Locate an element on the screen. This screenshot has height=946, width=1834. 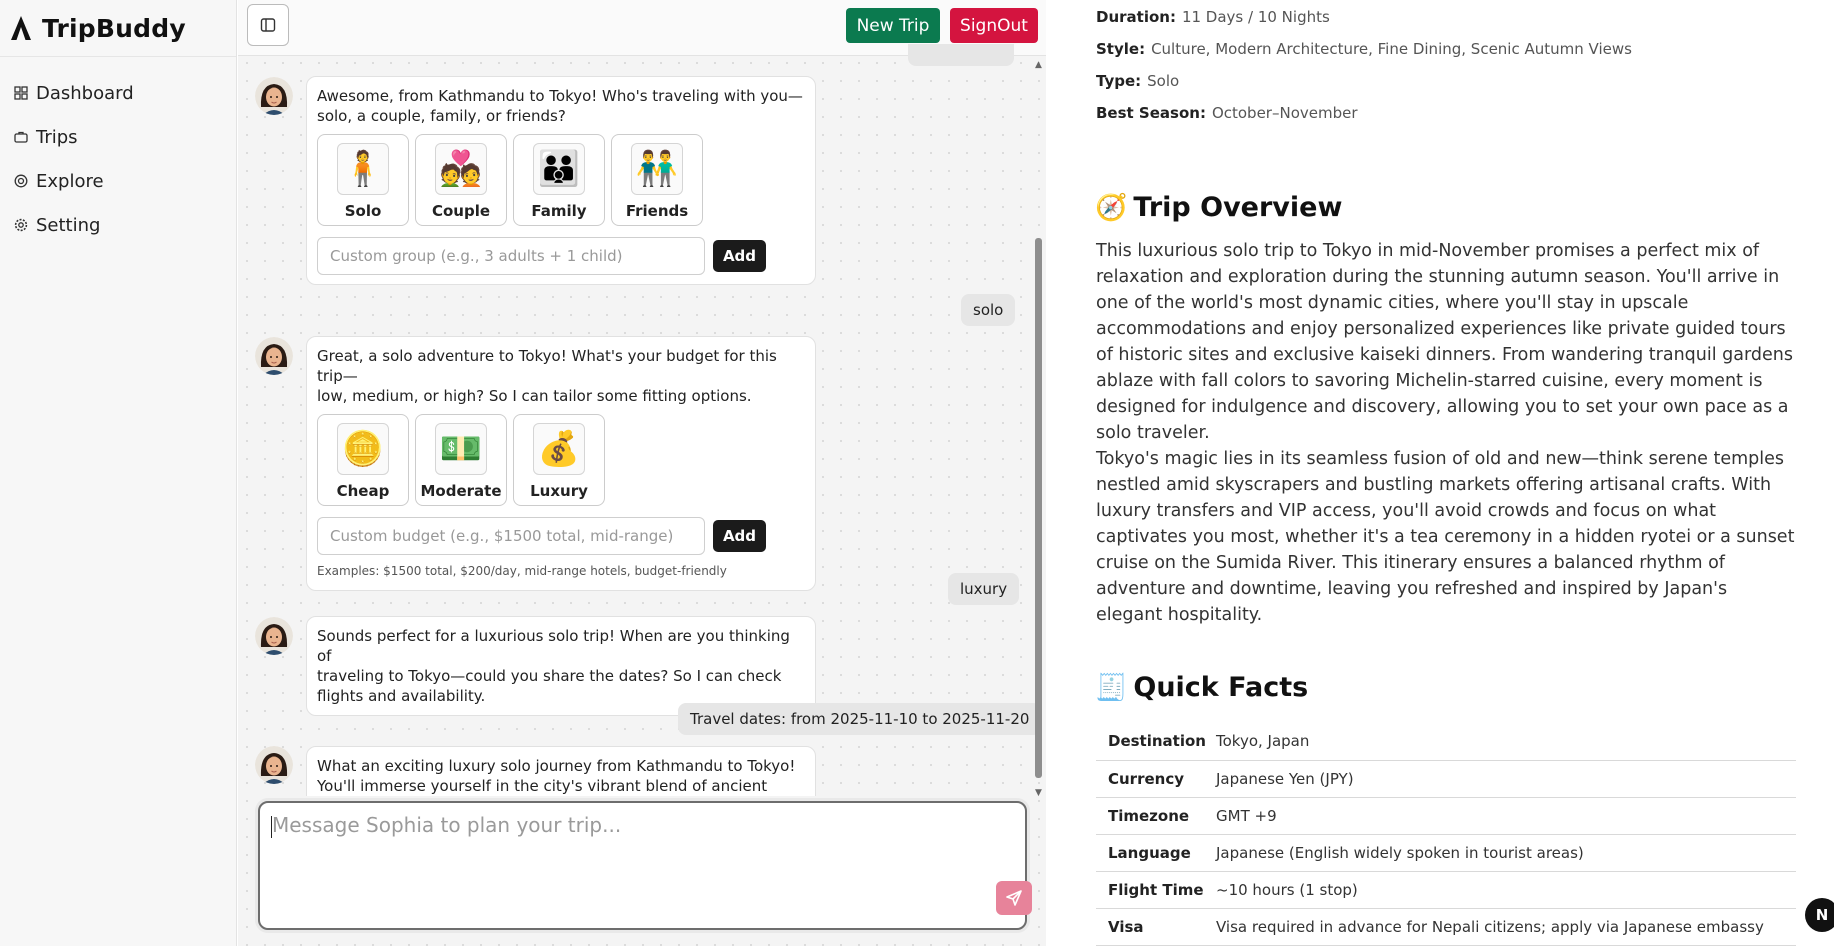
facts-title: Quick Facts is located at coordinates (1221, 687).